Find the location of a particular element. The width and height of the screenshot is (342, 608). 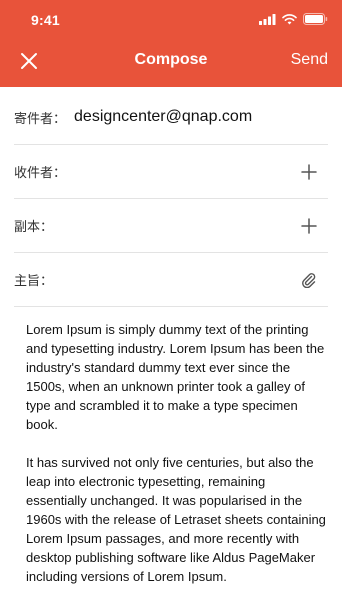

signal-icon is located at coordinates (267, 19).